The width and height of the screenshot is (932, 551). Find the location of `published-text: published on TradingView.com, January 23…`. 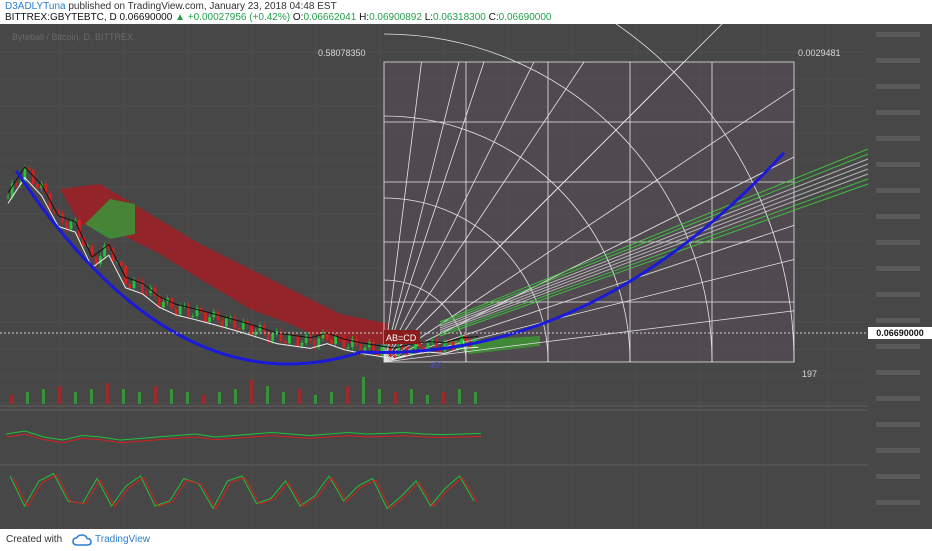

published-text: published on TradingView.com, January 23… is located at coordinates (202, 6).